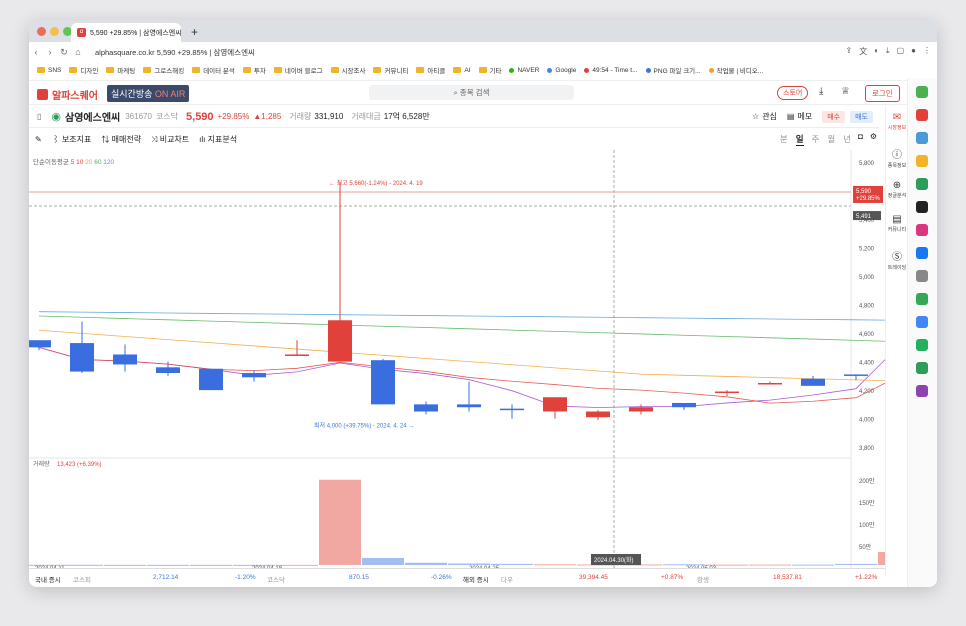 The height and width of the screenshot is (626, 966). I want to click on bookmark-item: 마케팅, so click(120, 70).